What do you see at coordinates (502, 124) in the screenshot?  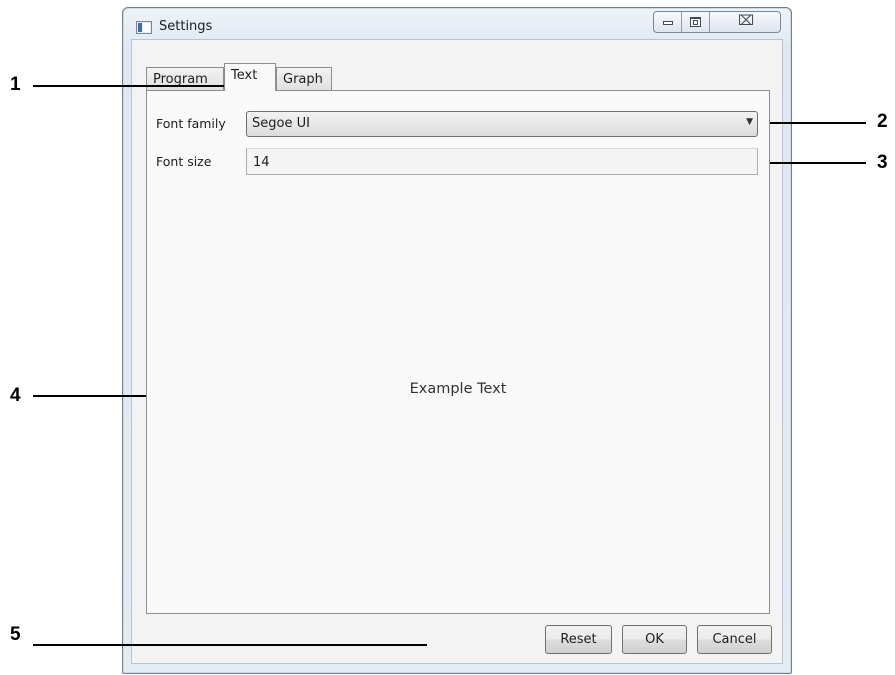 I see `font-family-combobox: Segoe UI ▼` at bounding box center [502, 124].